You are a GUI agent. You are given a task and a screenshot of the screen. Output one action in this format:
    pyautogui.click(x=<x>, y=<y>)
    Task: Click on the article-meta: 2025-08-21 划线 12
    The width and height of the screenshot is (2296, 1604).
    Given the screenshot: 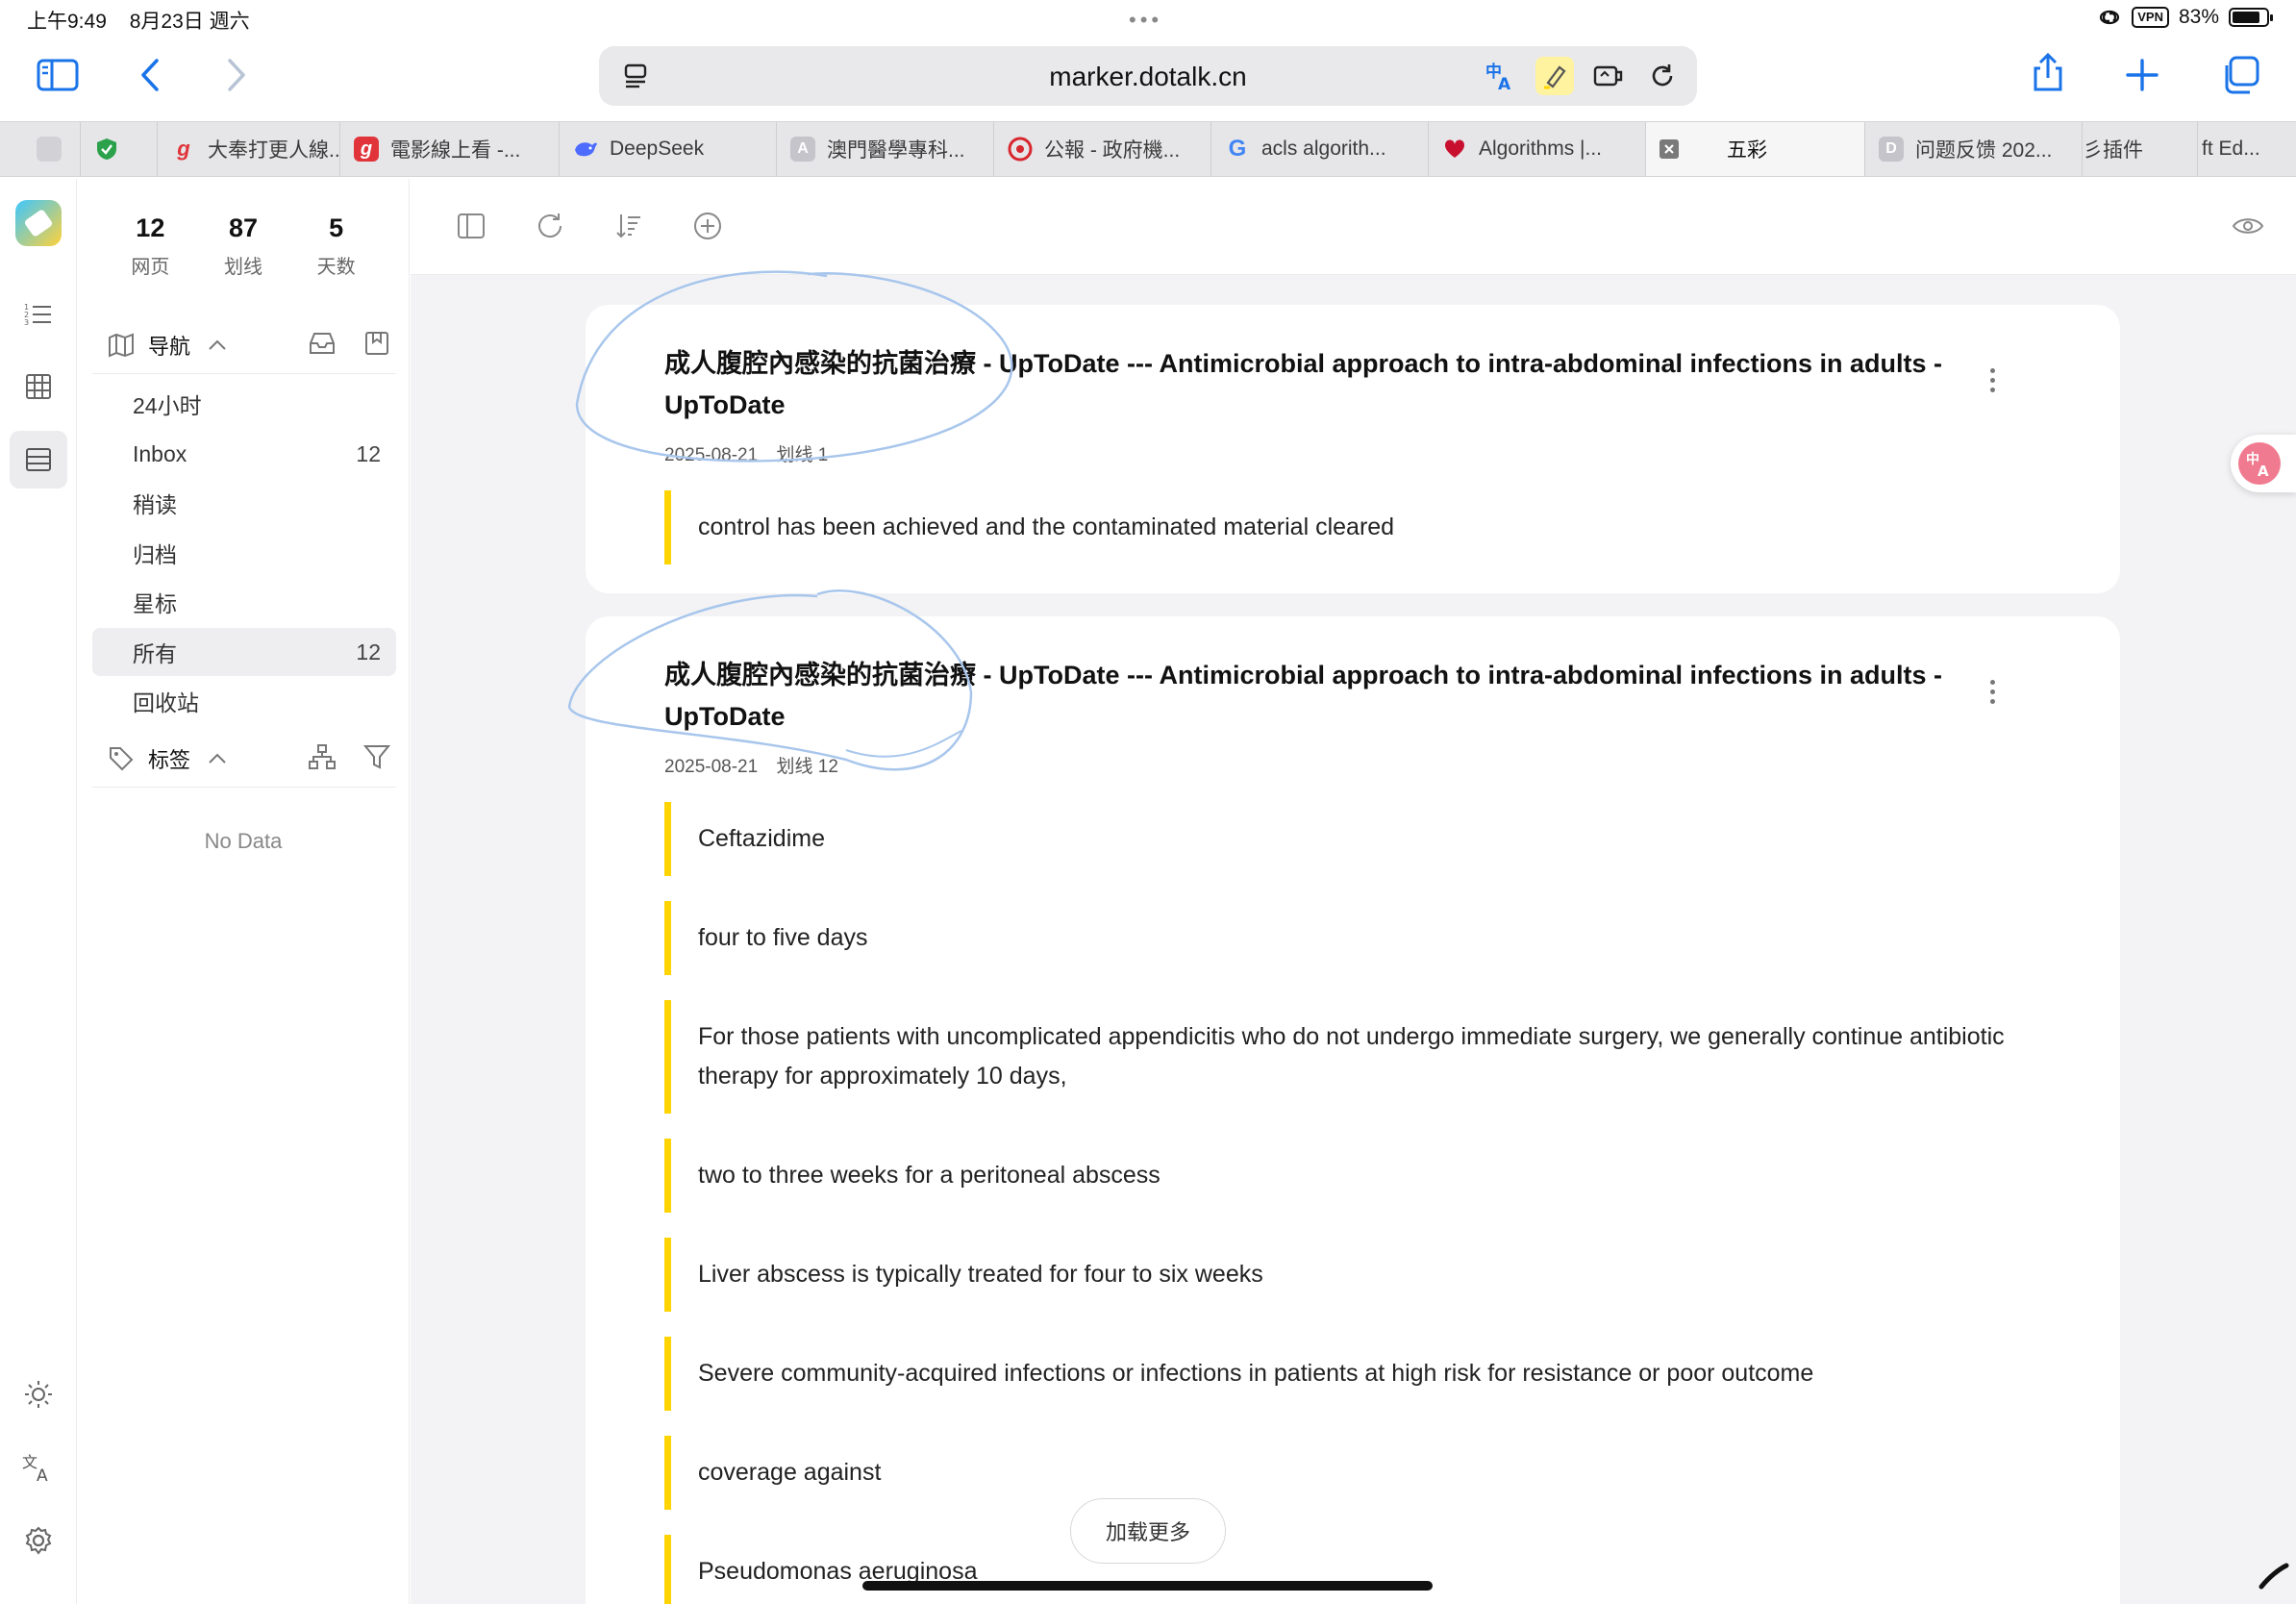 What is the action you would take?
    pyautogui.click(x=758, y=765)
    